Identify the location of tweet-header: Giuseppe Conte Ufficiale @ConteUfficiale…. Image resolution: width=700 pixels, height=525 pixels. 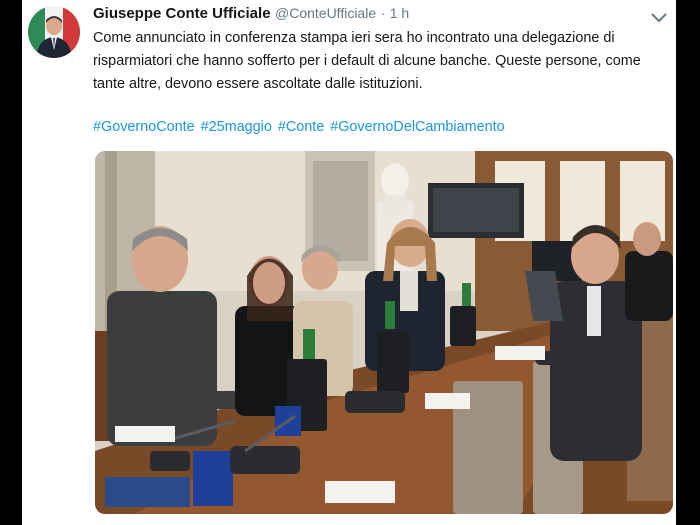
(384, 16).